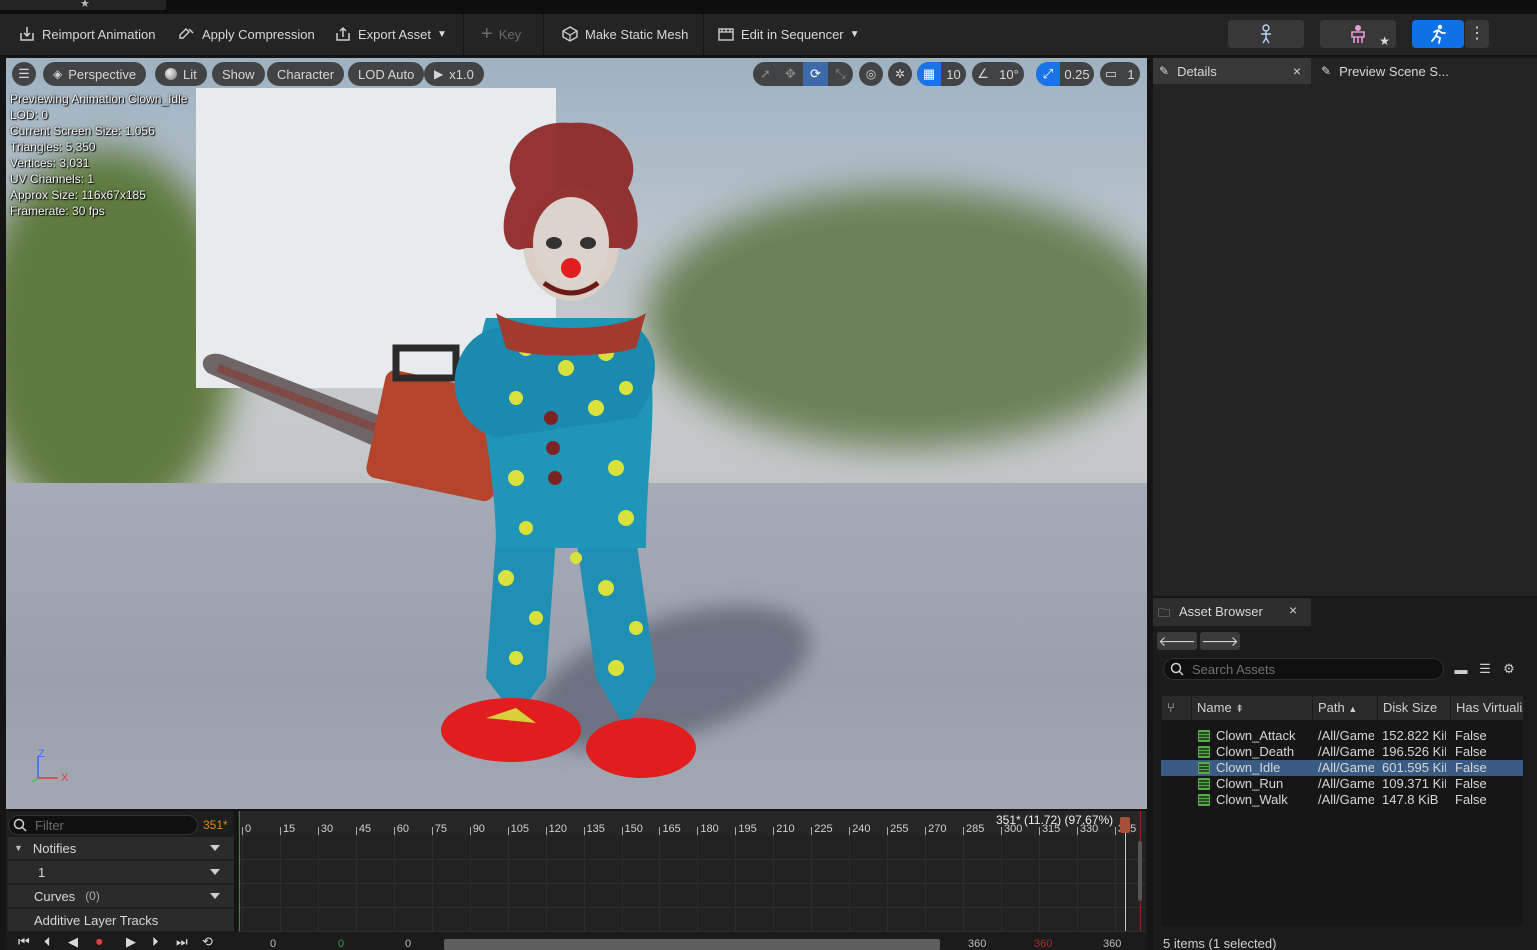 The width and height of the screenshot is (1537, 950). Describe the element at coordinates (1232, 612) in the screenshot. I see `tab-asset-browser: 🗀 Asset Browser ×` at that location.